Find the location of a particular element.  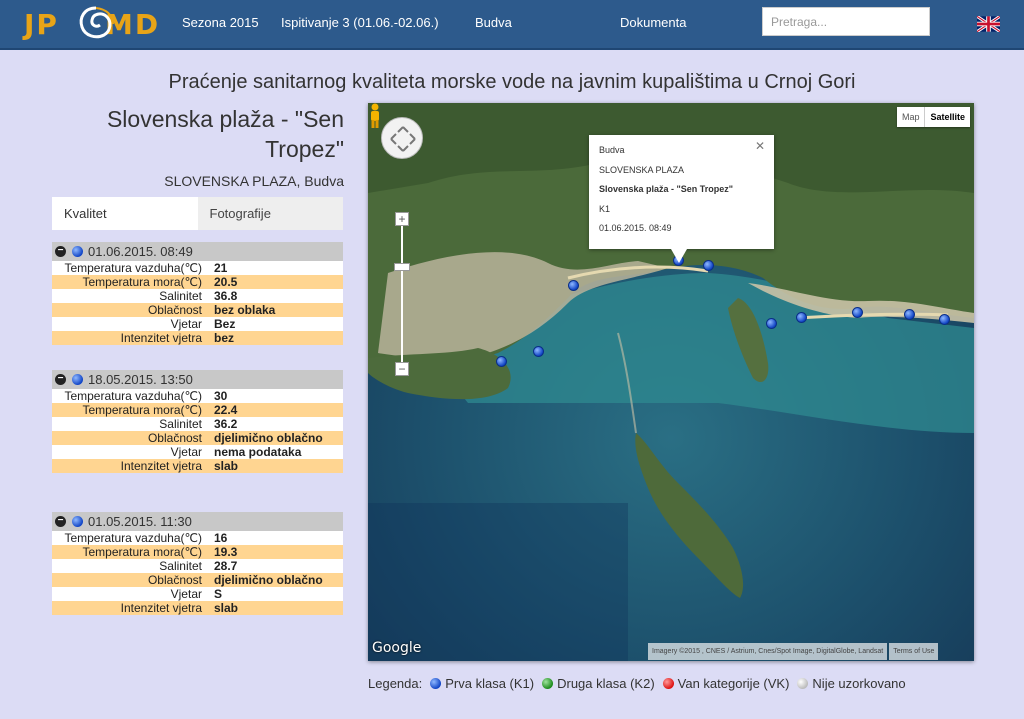

site-logo: JP MD is located at coordinates (92, 24).